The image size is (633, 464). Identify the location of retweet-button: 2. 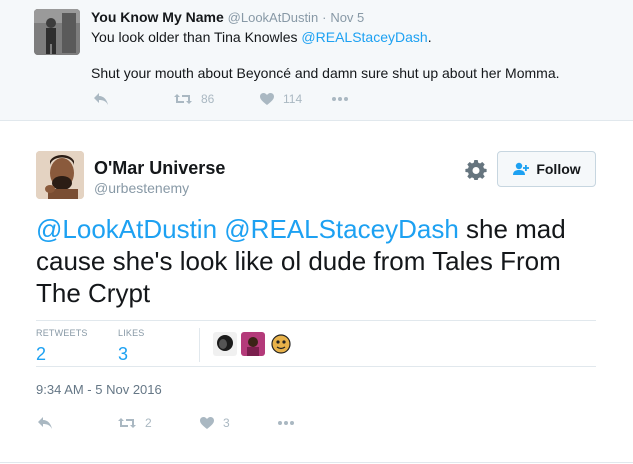
(158, 423).